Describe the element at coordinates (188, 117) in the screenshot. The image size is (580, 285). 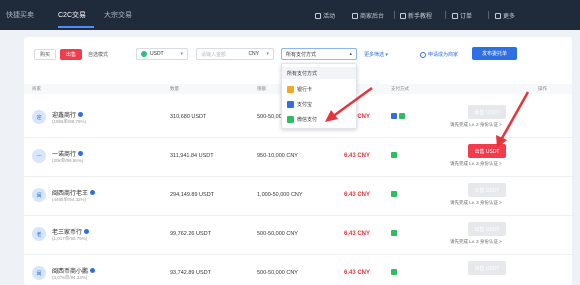
I see `quantity-value: 310,680 USDT` at that location.